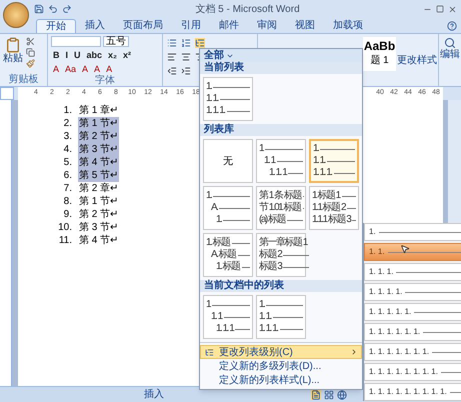 The image size is (461, 402). Describe the element at coordinates (412, 252) in the screenshot. I see `list-level-option: 1. 1.` at that location.